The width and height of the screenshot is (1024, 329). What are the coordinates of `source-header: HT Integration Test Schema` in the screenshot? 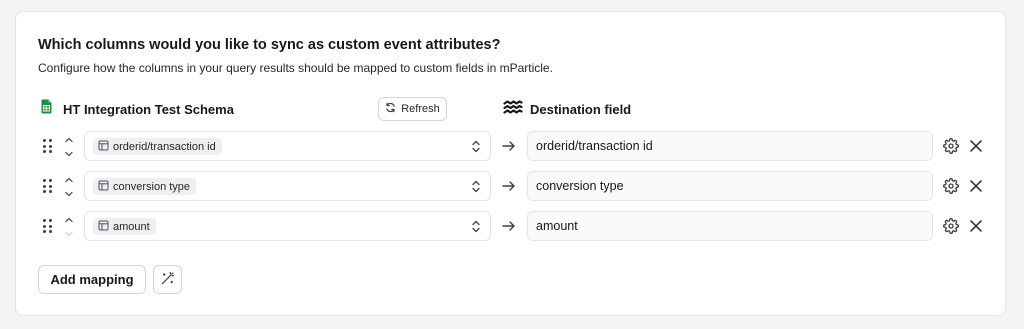 It's located at (137, 109).